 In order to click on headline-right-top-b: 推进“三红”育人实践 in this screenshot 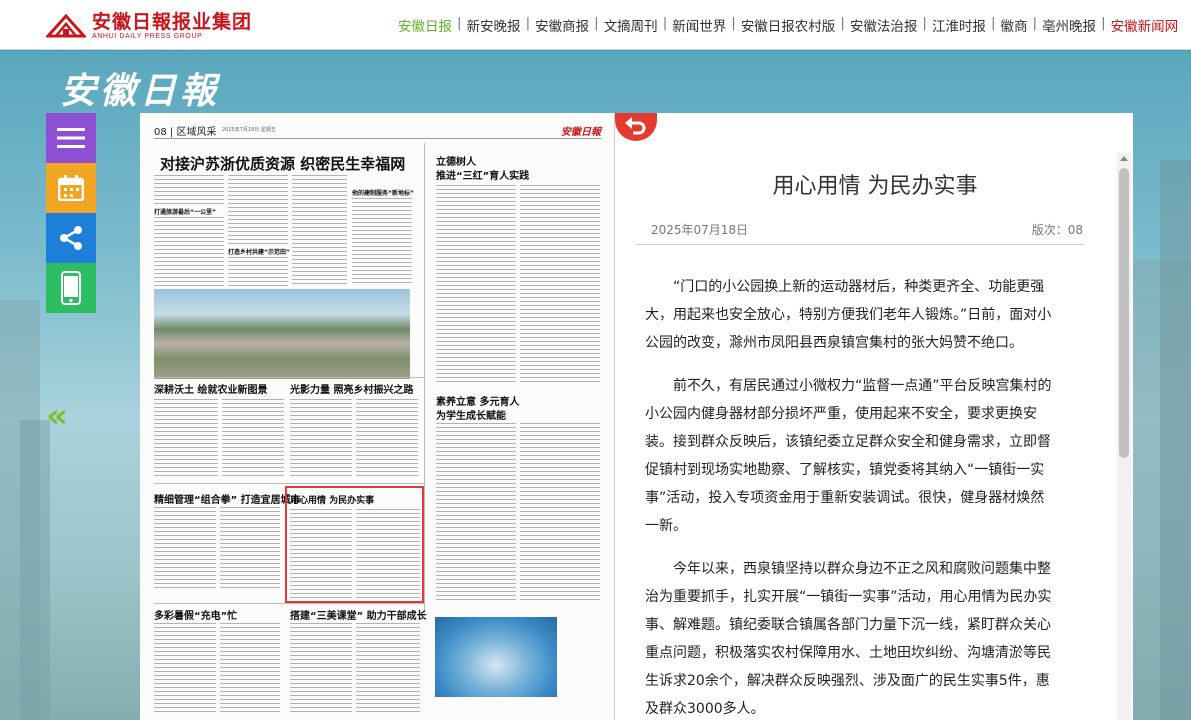, I will do `click(482, 174)`.